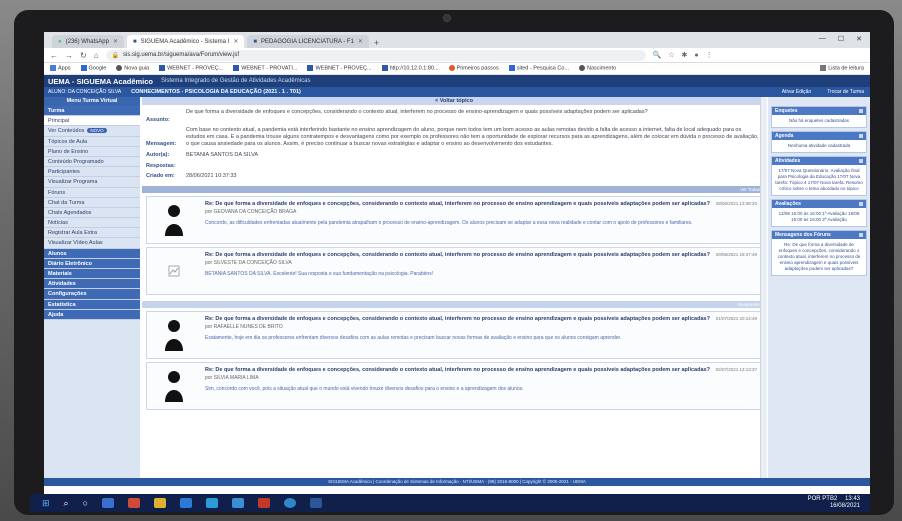  I want to click on panel-title: Atividades, so click(819, 161).